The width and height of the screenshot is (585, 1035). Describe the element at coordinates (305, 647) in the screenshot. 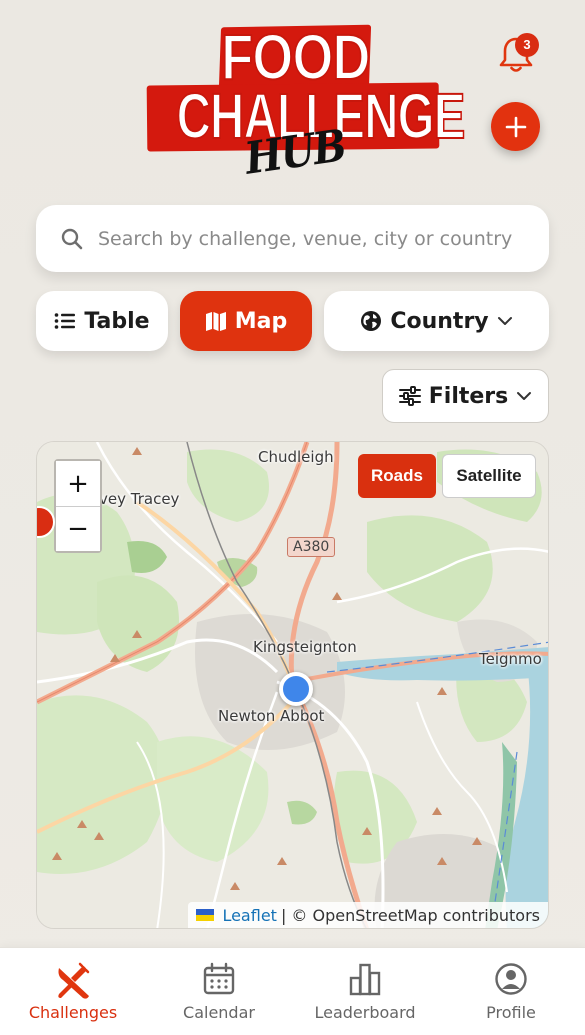

I see `place-label-kingsteignton: Kingsteignton` at that location.